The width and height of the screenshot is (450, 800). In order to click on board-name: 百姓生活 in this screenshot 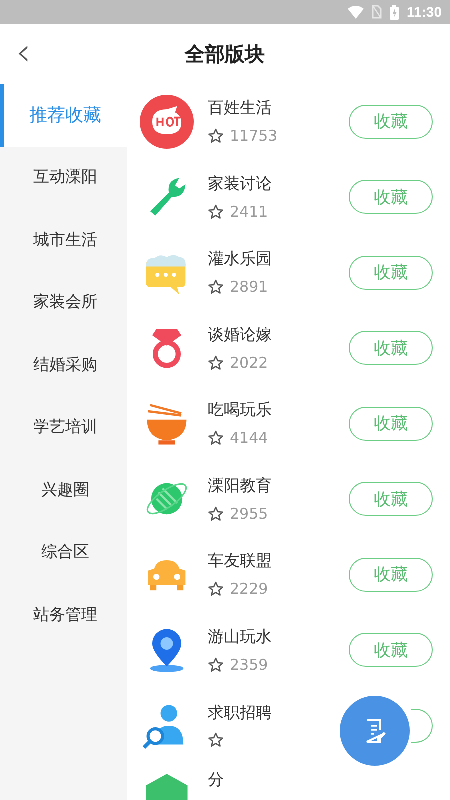, I will do `click(240, 109)`.